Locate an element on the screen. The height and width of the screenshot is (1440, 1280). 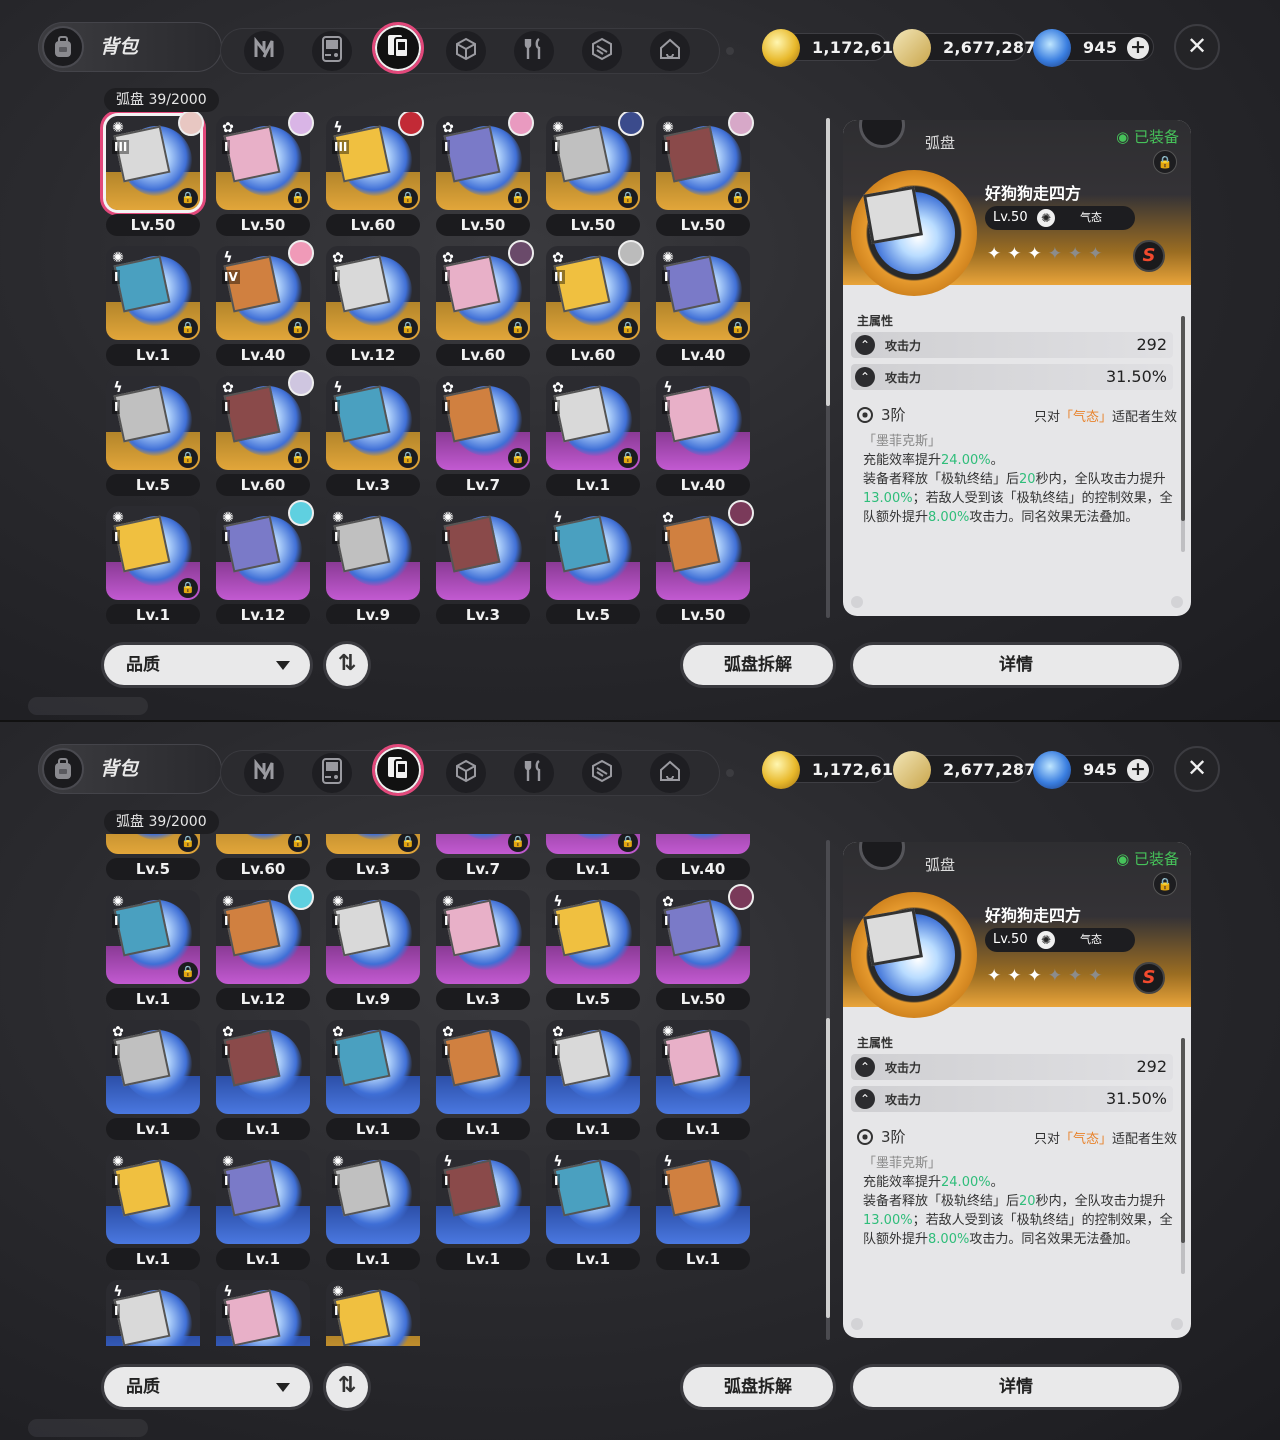
sort-button: ⇅ is located at coordinates (347, 665).